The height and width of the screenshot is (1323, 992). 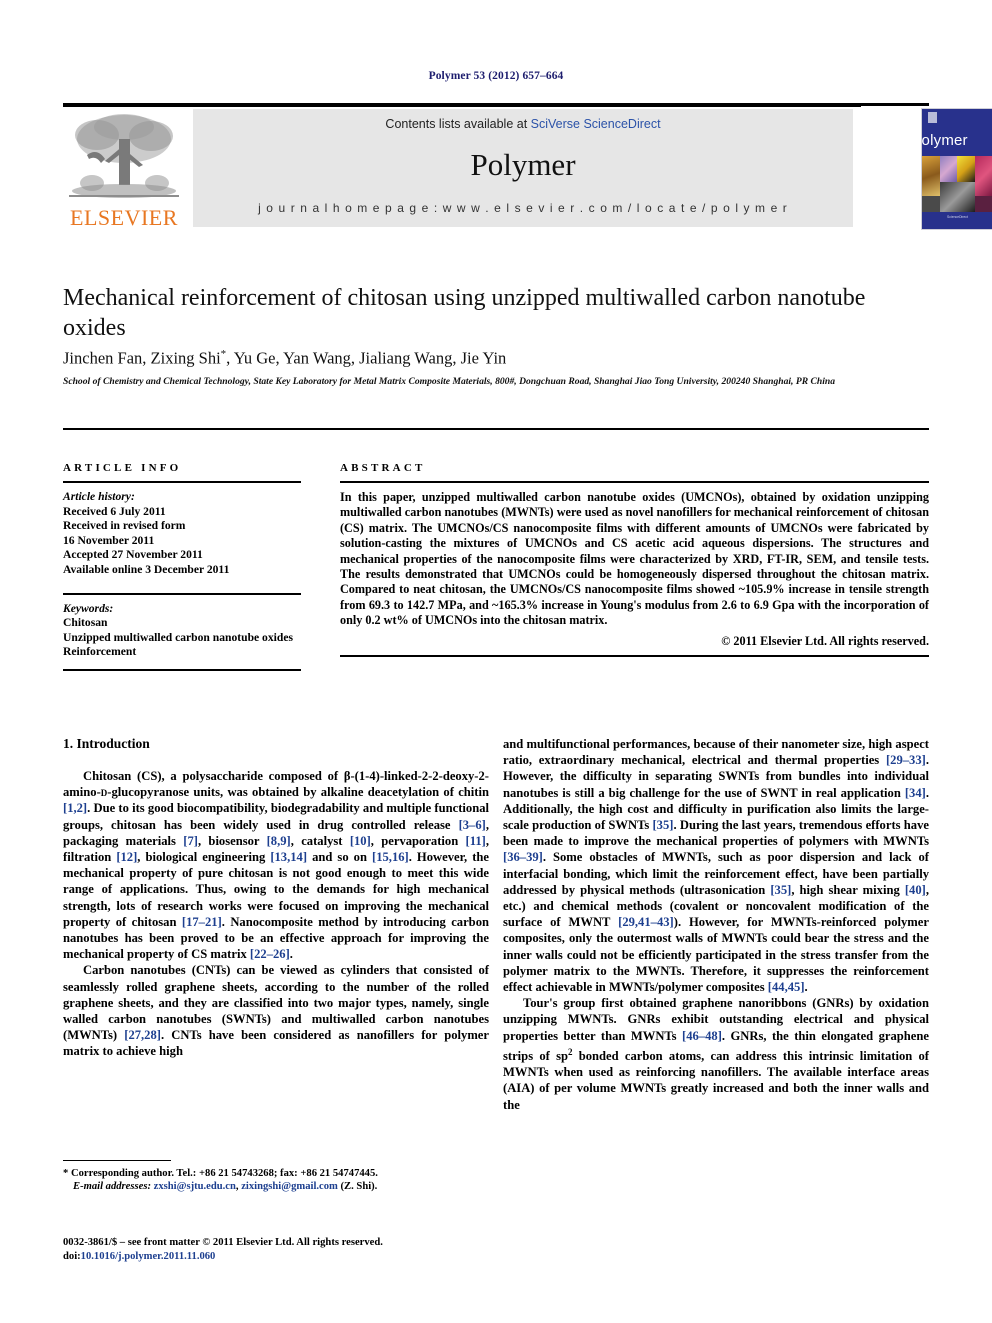 I want to click on abstract-rule-top, so click(x=634, y=482).